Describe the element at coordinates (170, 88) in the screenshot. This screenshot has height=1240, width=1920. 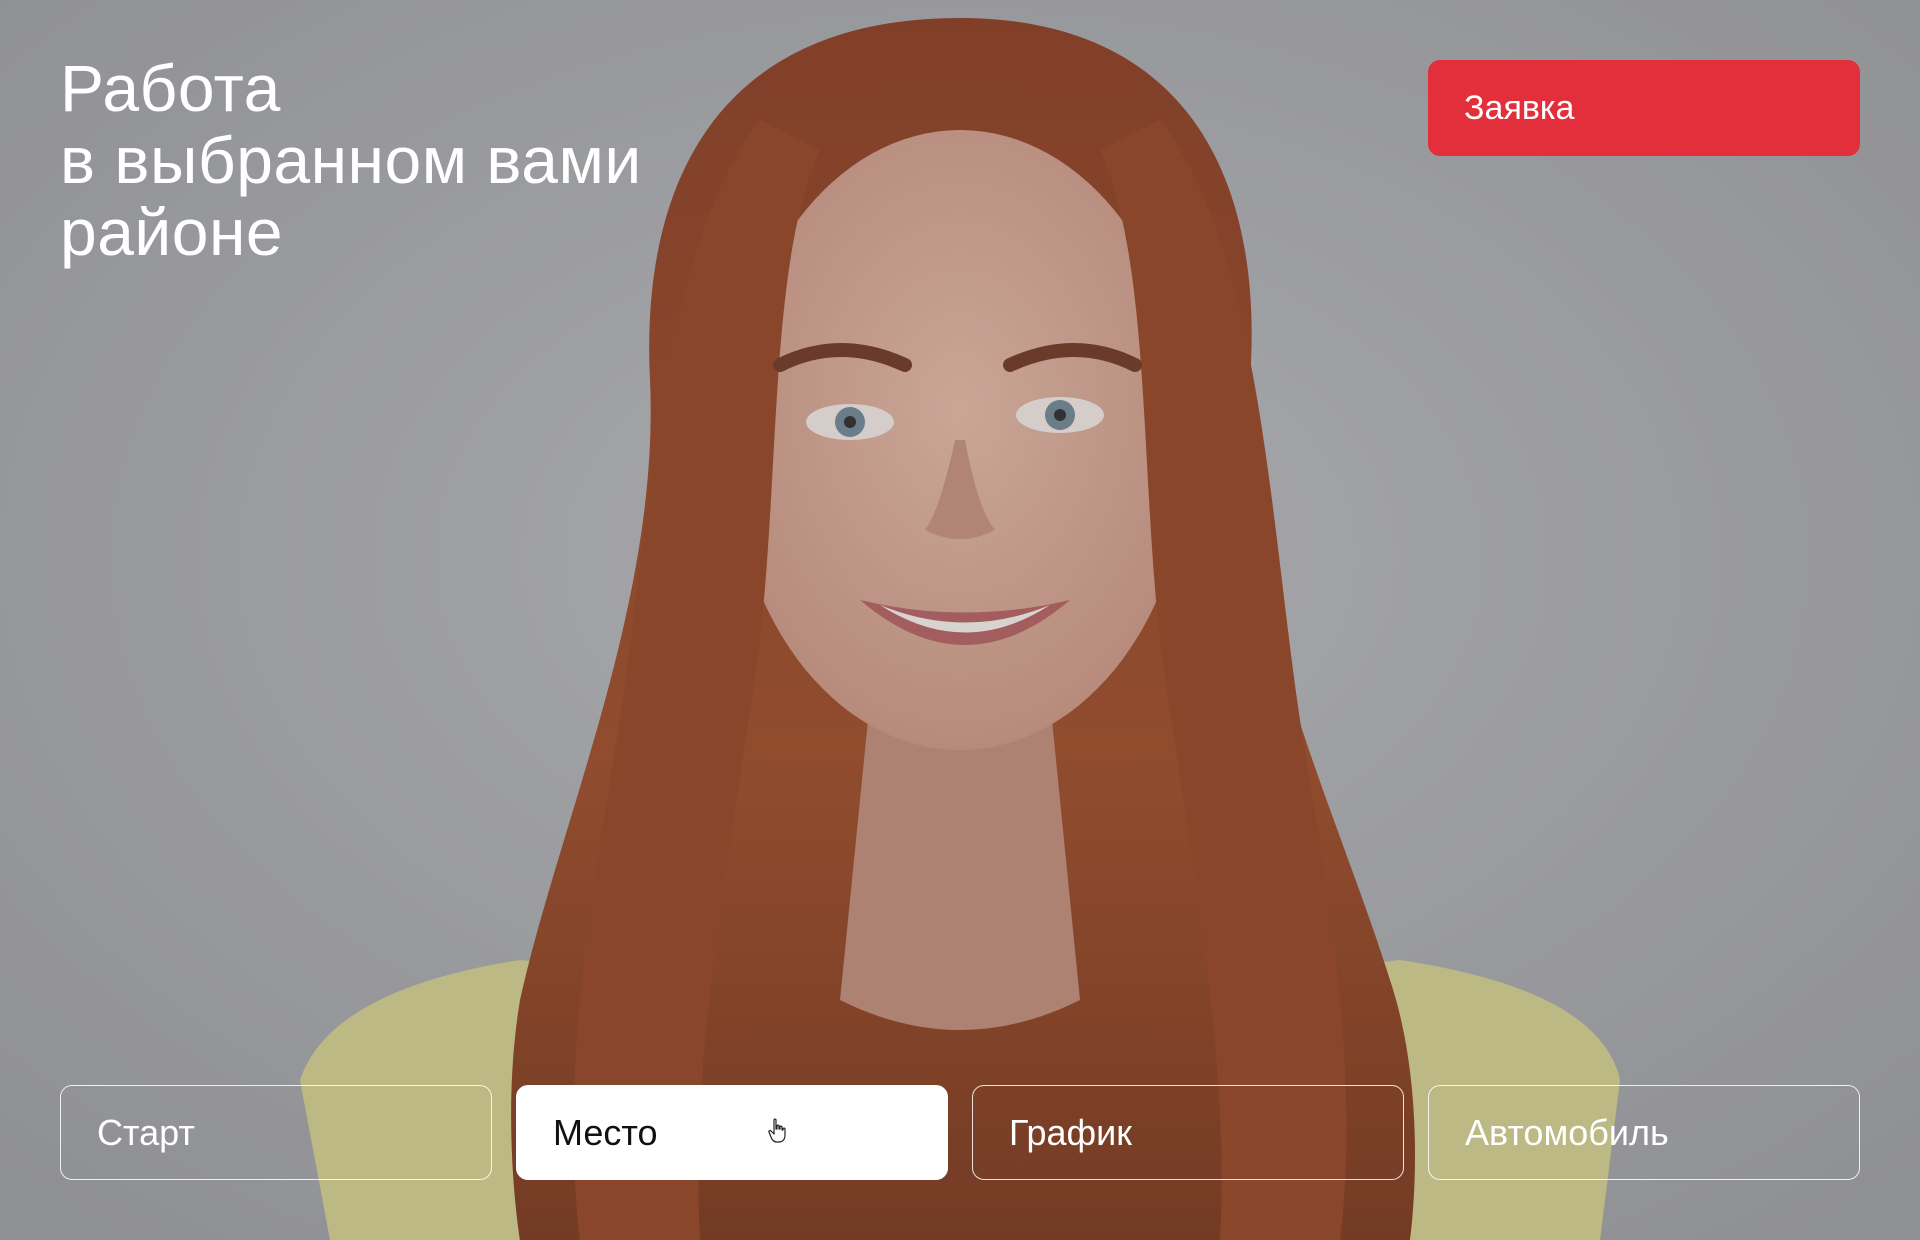
I see `headline-line: Работа` at that location.